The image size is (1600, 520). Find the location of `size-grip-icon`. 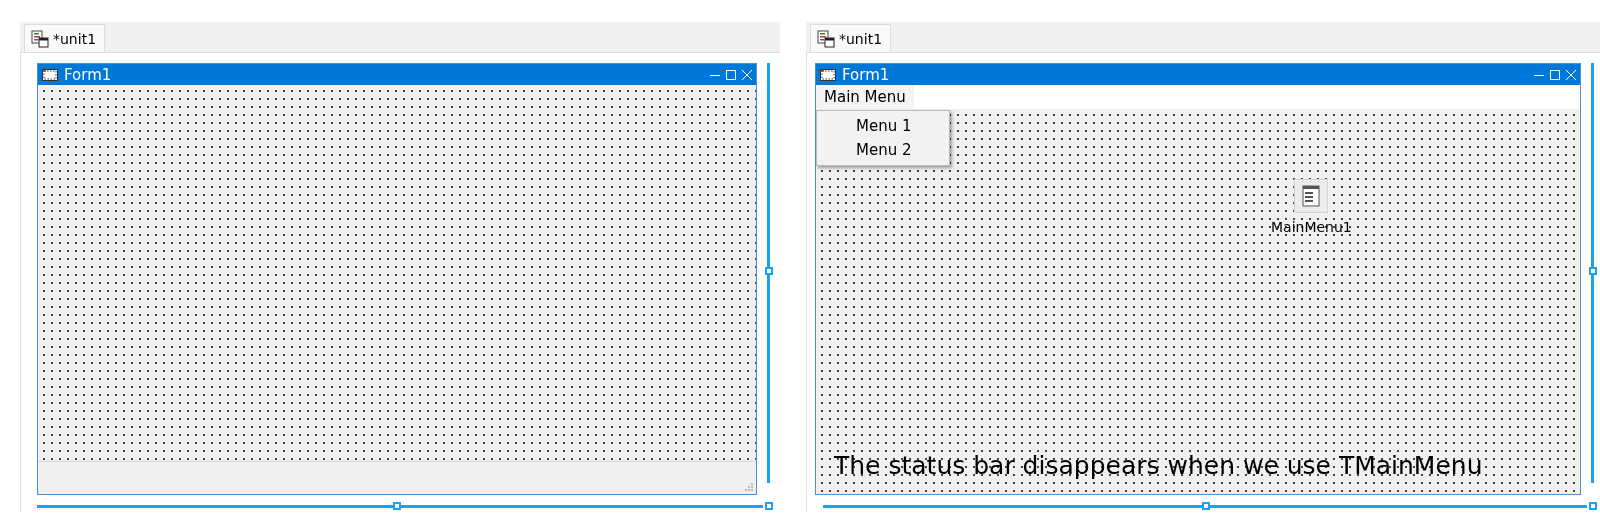

size-grip-icon is located at coordinates (749, 487).